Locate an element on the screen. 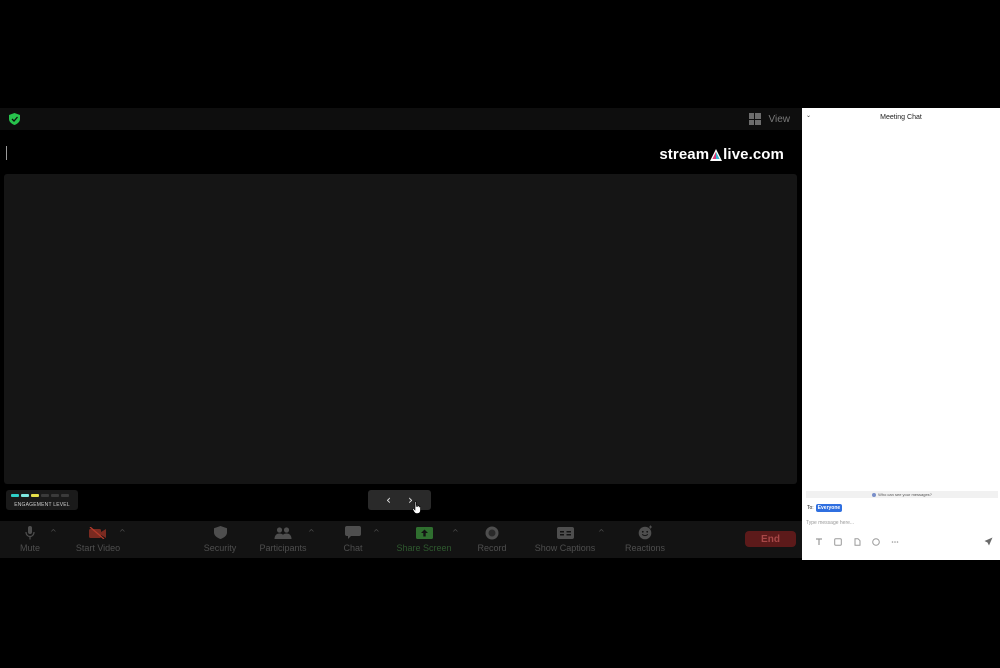  mute-button: Mute is located at coordinates (30, 539).